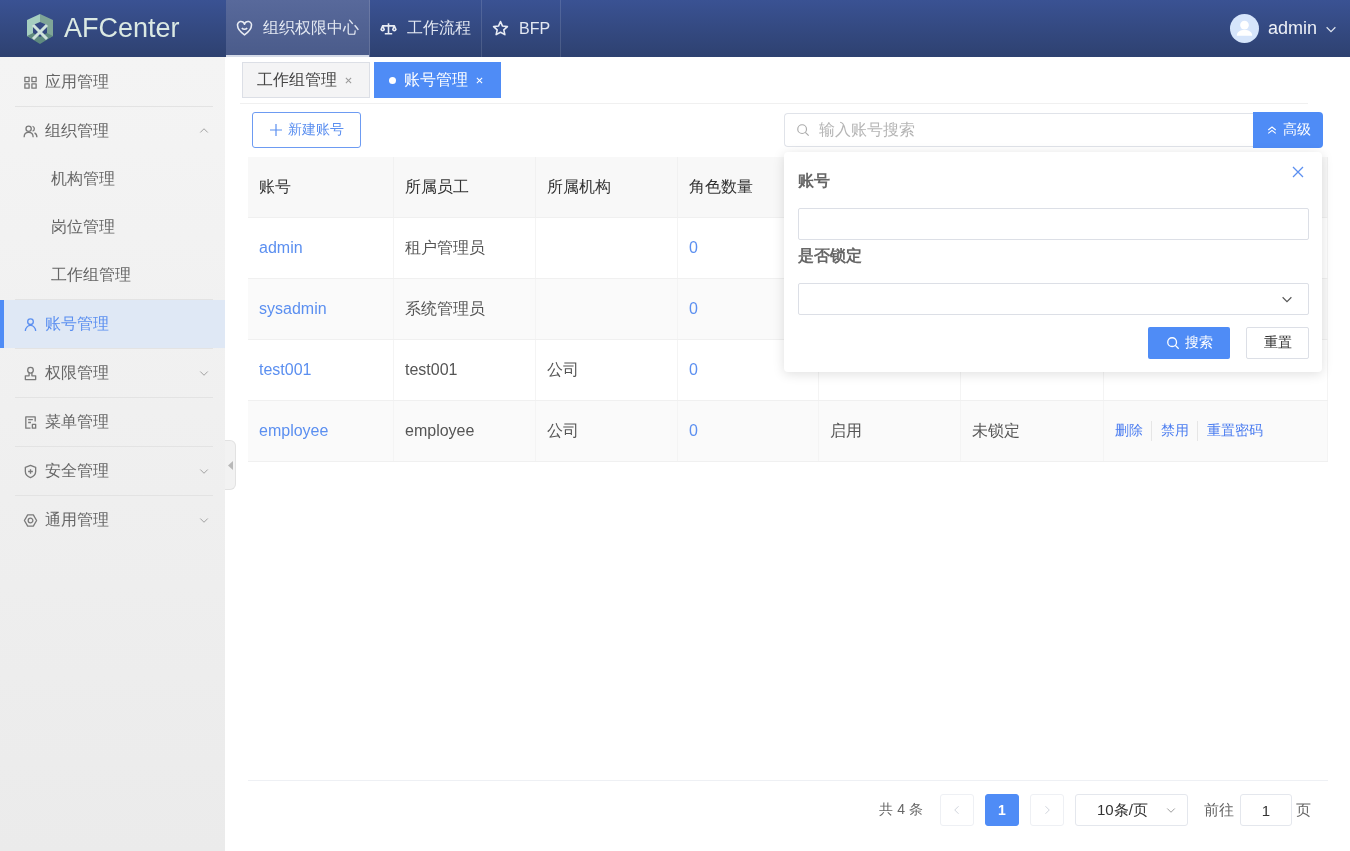 The height and width of the screenshot is (851, 1350). What do you see at coordinates (275, 130) in the screenshot?
I see `plus-icon` at bounding box center [275, 130].